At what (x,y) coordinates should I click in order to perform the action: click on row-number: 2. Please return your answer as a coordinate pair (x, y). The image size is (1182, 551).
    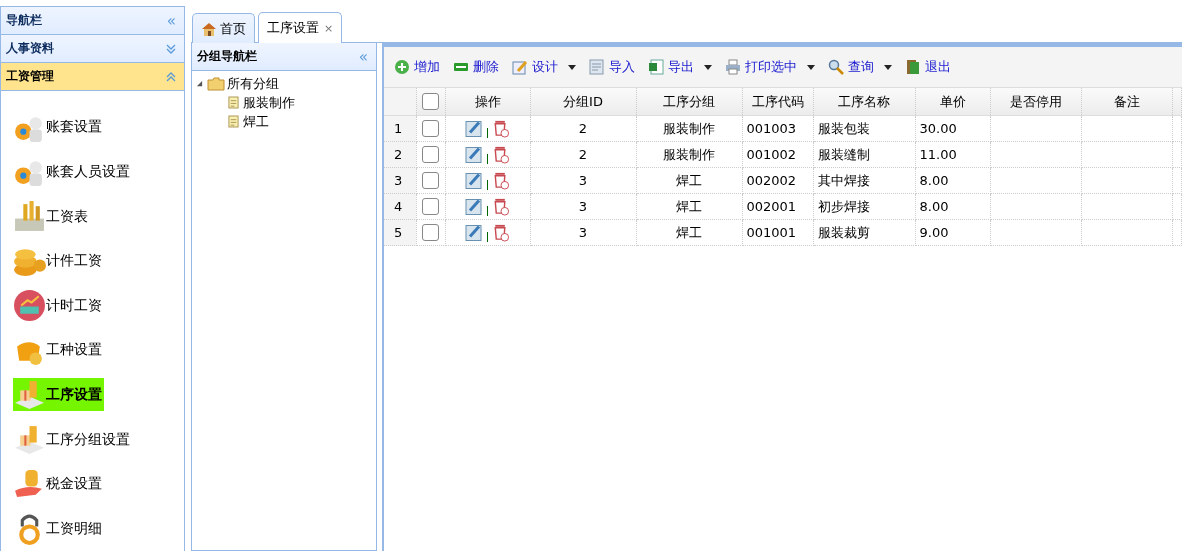
    Looking at the image, I should click on (400, 154).